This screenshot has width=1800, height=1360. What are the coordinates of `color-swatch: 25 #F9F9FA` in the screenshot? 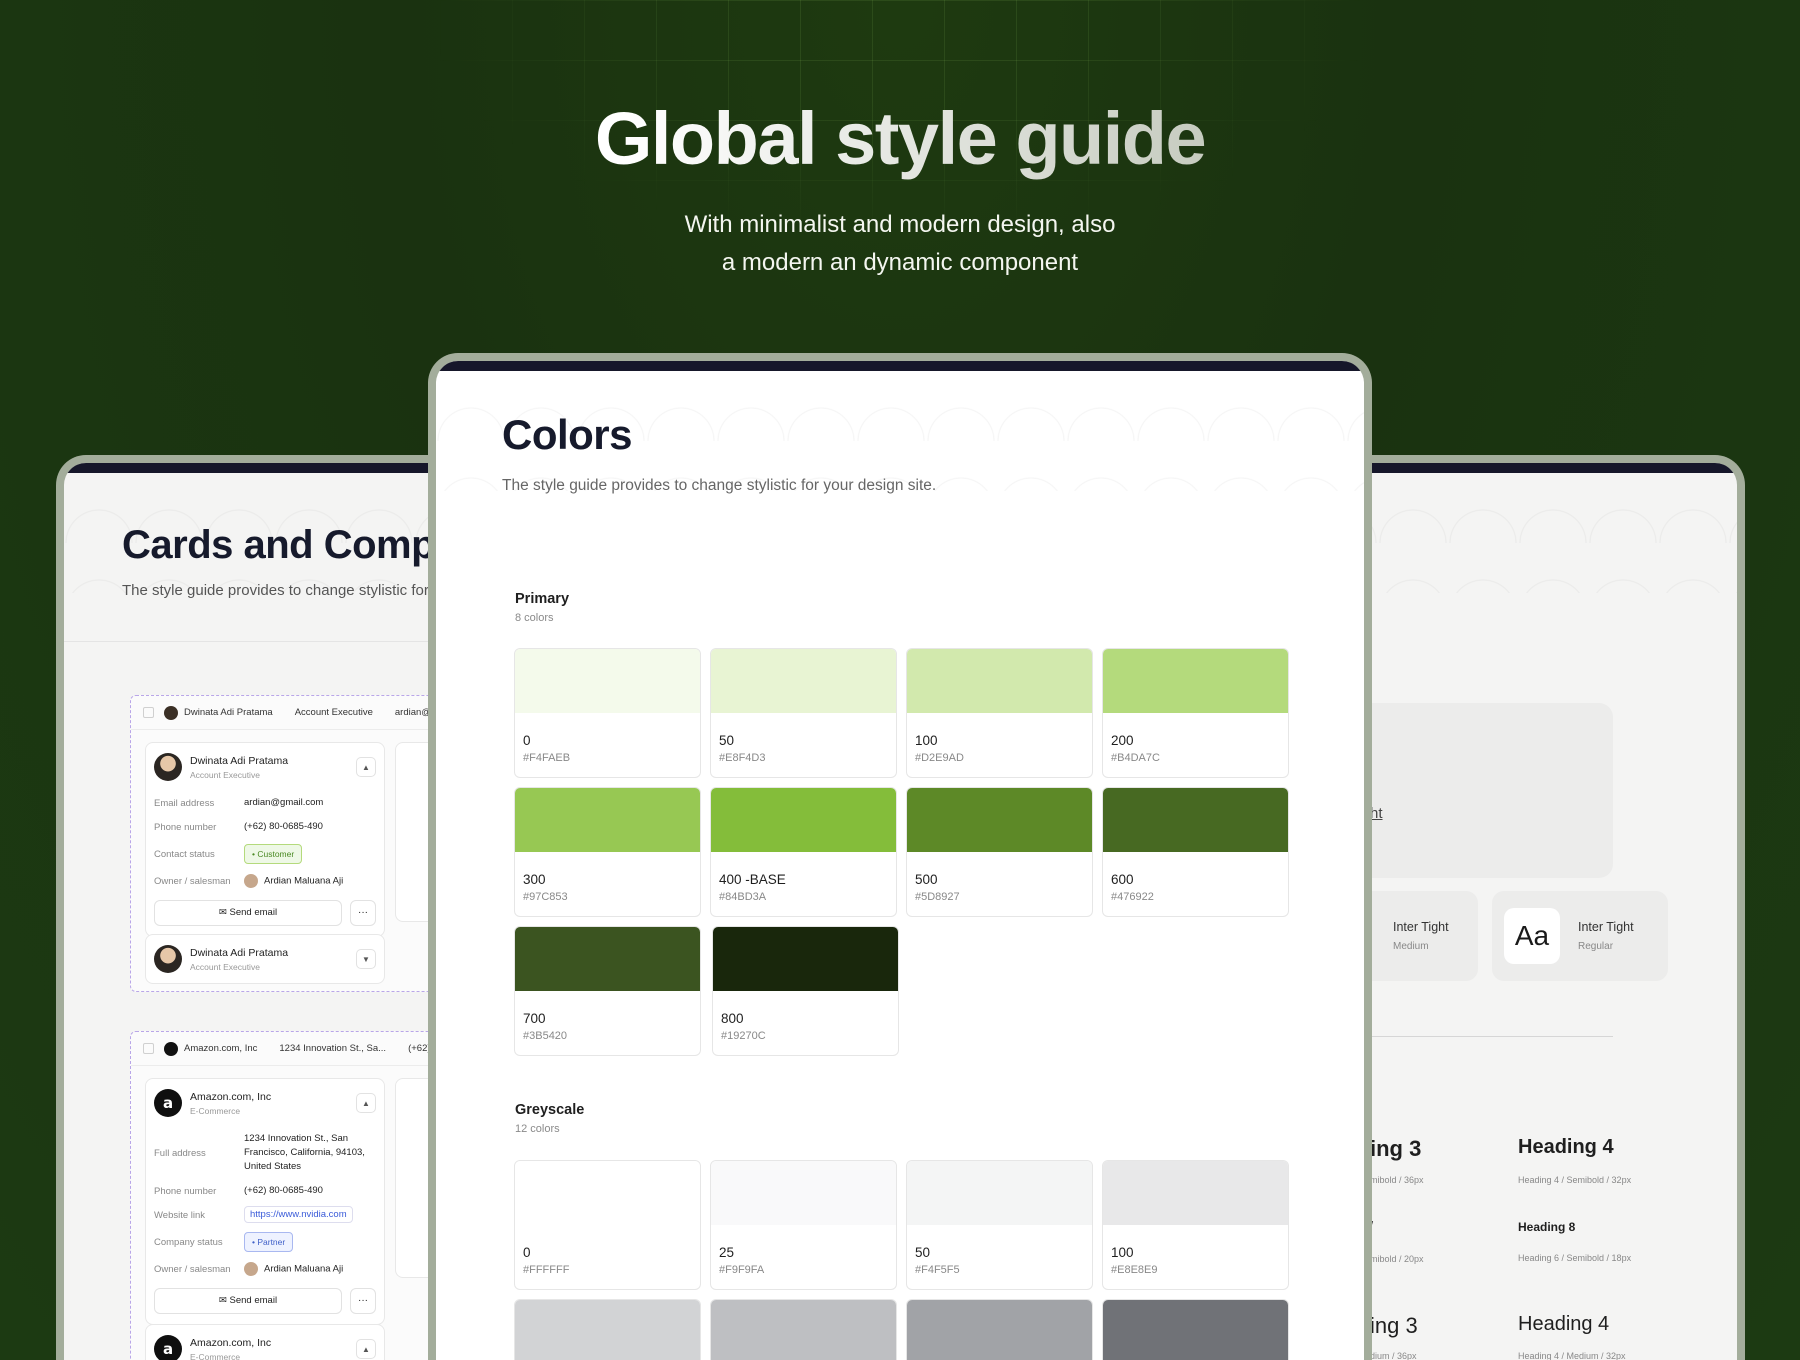 It's located at (803, 1225).